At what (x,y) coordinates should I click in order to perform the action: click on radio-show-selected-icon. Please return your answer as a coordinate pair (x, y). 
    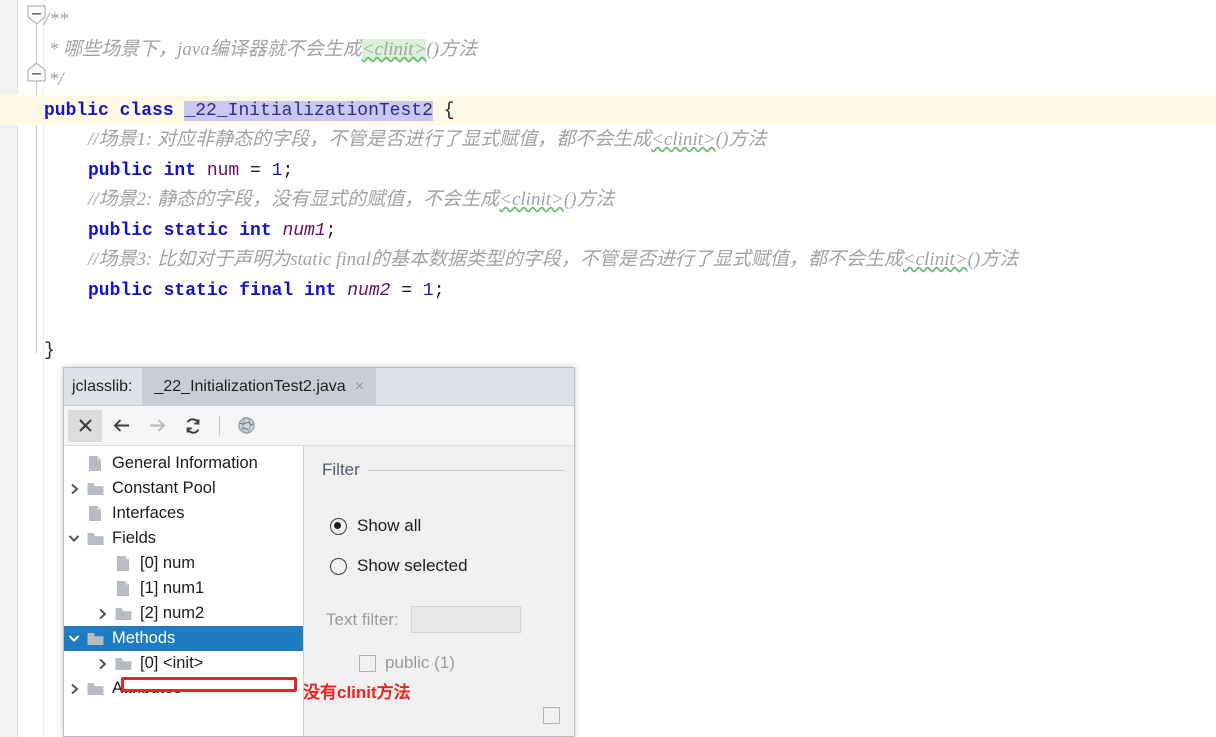
    Looking at the image, I should click on (338, 566).